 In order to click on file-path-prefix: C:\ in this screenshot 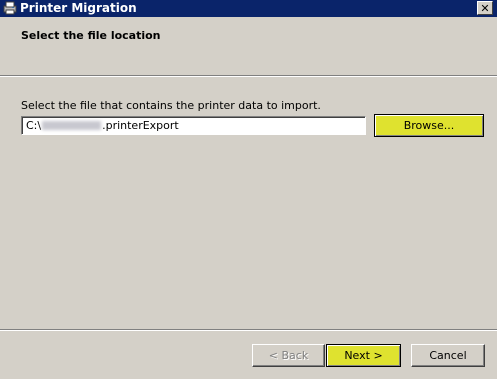, I will do `click(34, 125)`.